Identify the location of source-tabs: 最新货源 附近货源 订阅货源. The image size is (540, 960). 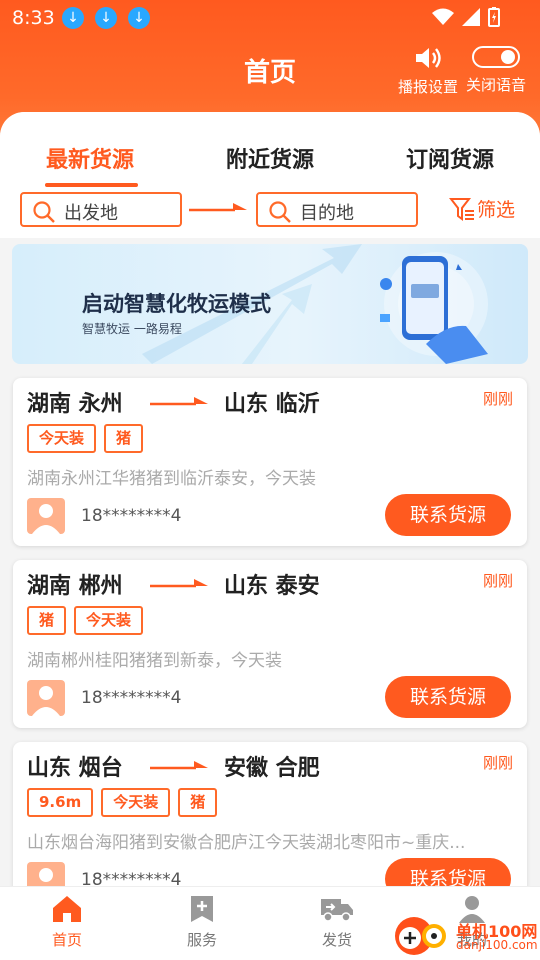
(270, 156).